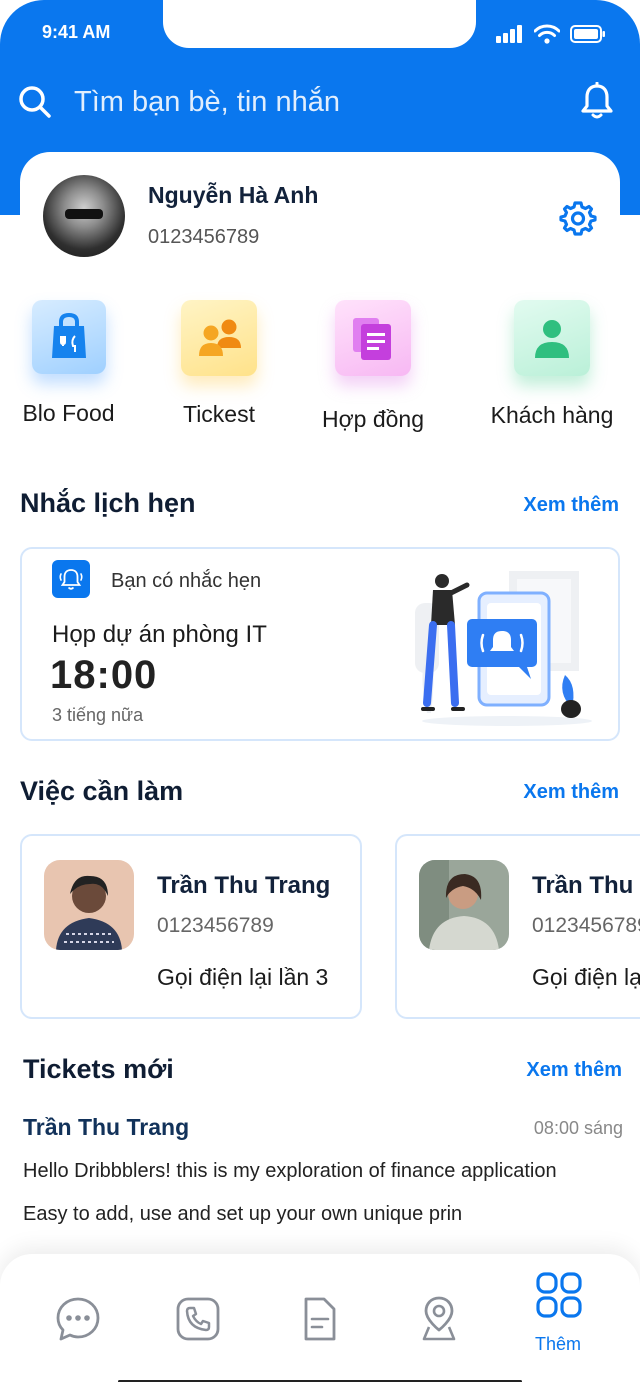  What do you see at coordinates (552, 415) in the screenshot?
I see `shortcut-label: Khách hàng` at bounding box center [552, 415].